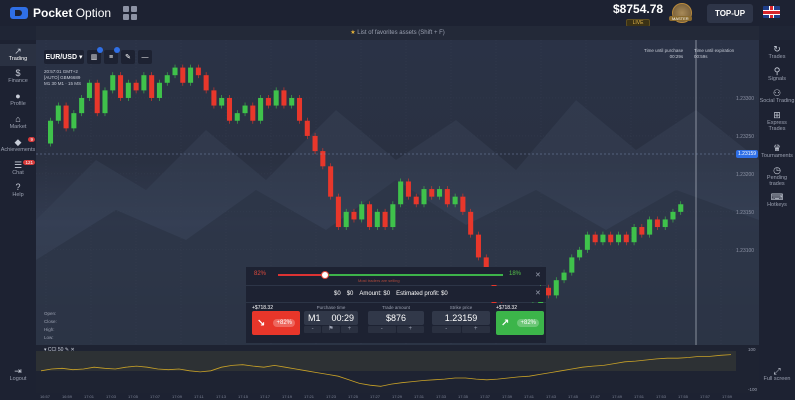 The image size is (795, 400). What do you see at coordinates (276, 323) in the screenshot?
I see `sell-button: ↘ +82%` at bounding box center [276, 323].